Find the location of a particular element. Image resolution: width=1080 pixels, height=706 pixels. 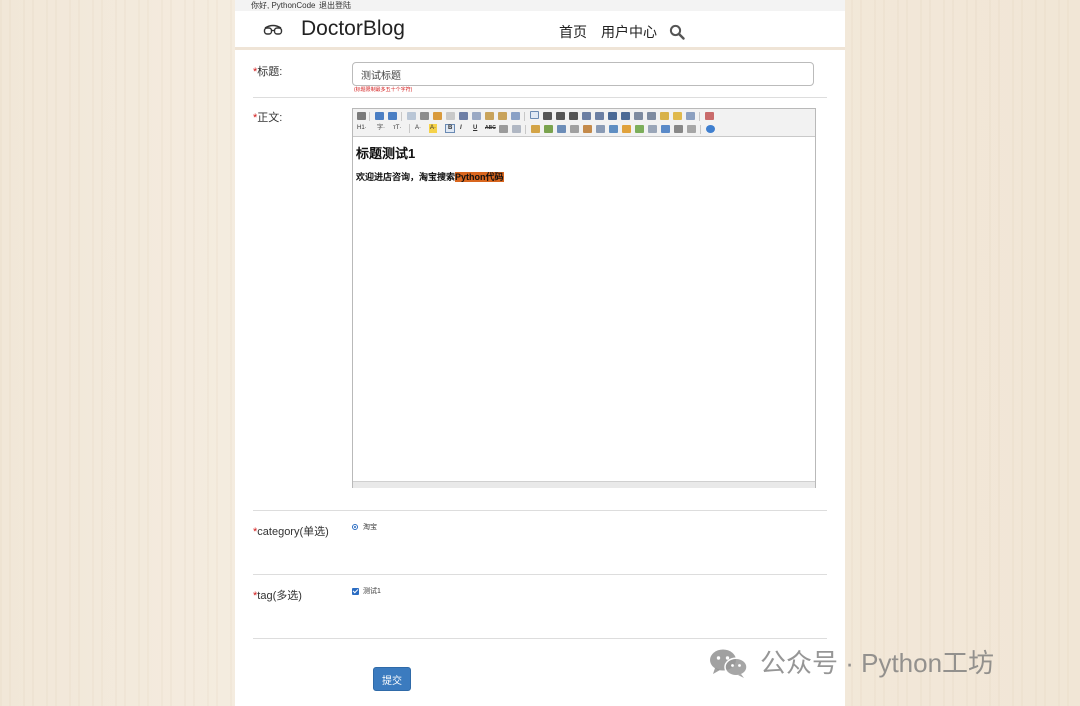

image-icon is located at coordinates (548, 129).